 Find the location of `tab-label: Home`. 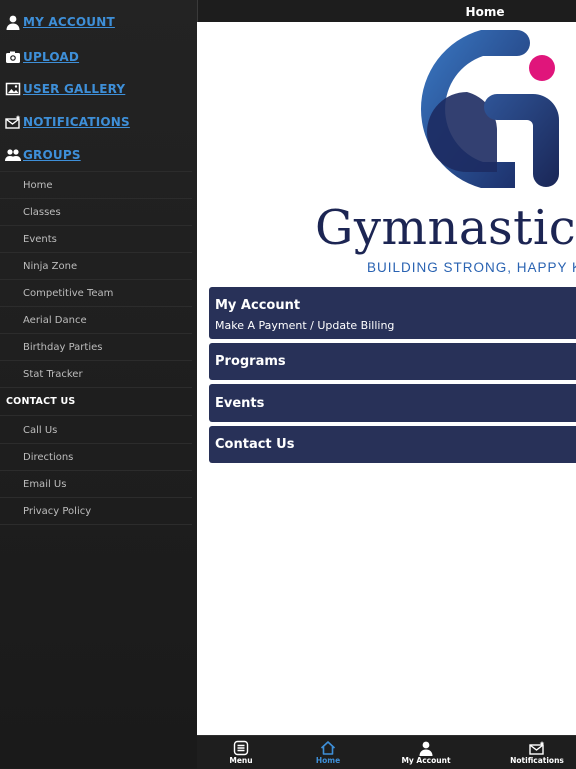

tab-label: Home is located at coordinates (328, 760).